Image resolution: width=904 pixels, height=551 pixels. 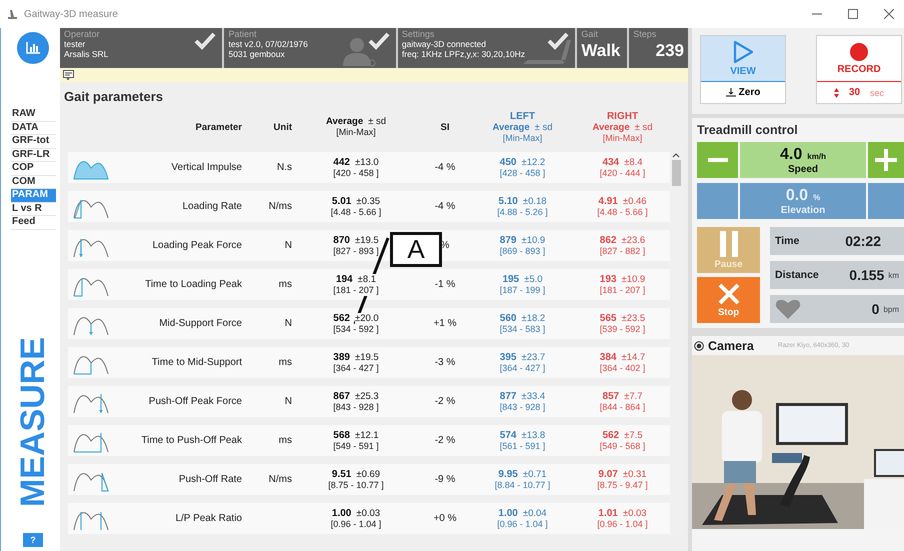 What do you see at coordinates (676, 155) in the screenshot?
I see `scroll-up-icon` at bounding box center [676, 155].